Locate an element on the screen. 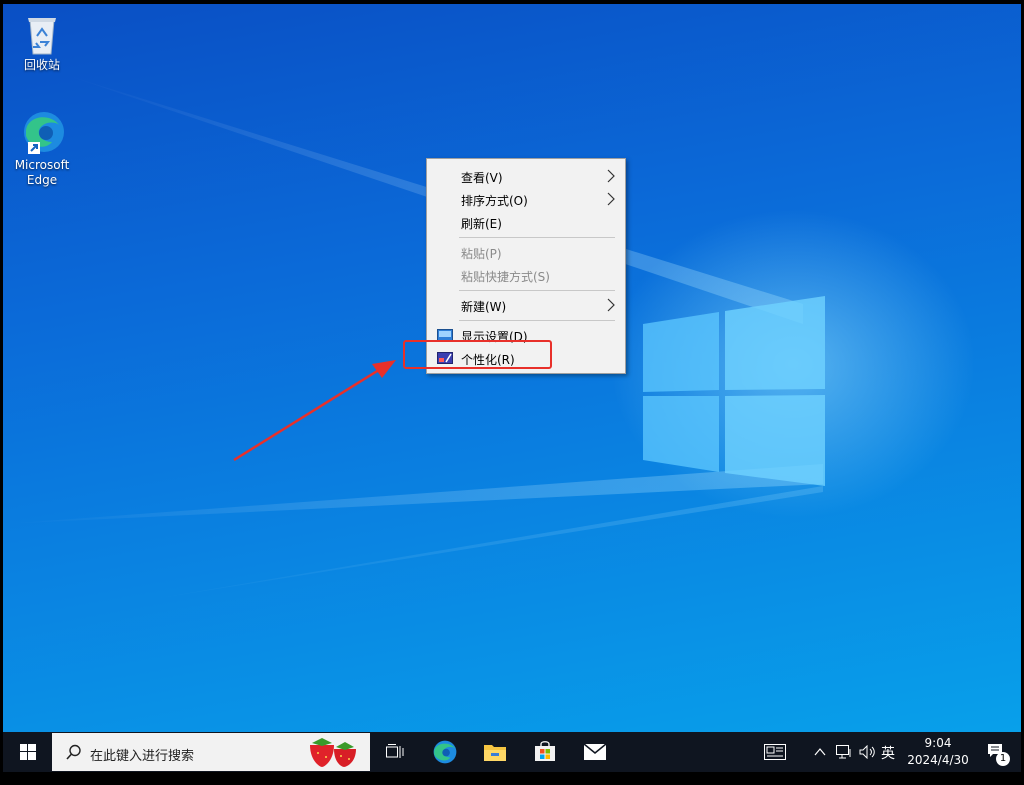 This screenshot has width=1024, height=785. mail-icon is located at coordinates (595, 751).